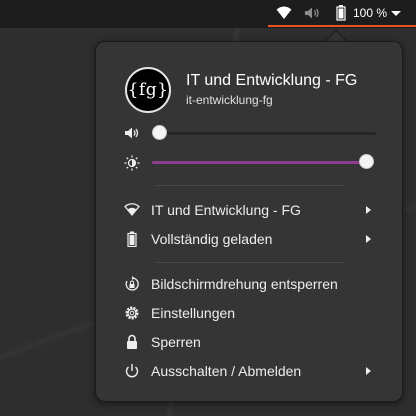  Describe the element at coordinates (271, 81) in the screenshot. I see `account-name: IT und Entwicklung - FG` at that location.